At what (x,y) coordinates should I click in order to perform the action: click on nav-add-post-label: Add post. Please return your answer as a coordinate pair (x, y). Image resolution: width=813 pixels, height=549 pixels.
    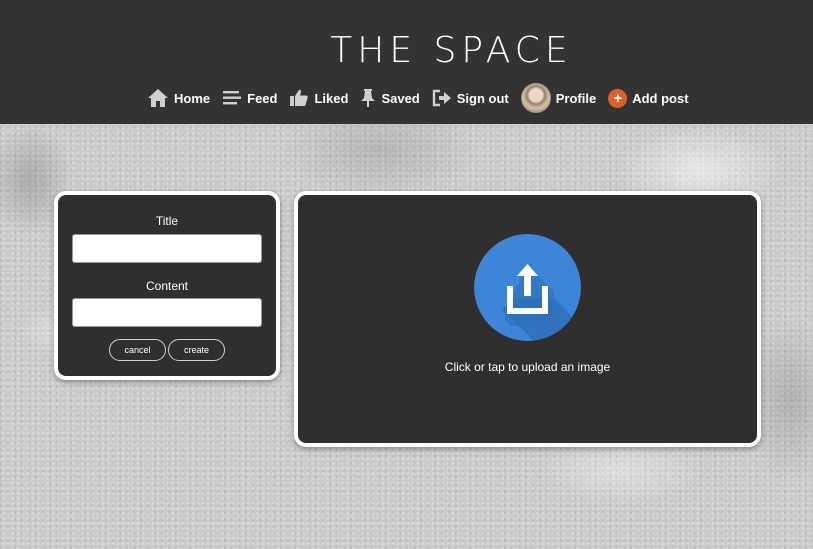
    Looking at the image, I should click on (660, 98).